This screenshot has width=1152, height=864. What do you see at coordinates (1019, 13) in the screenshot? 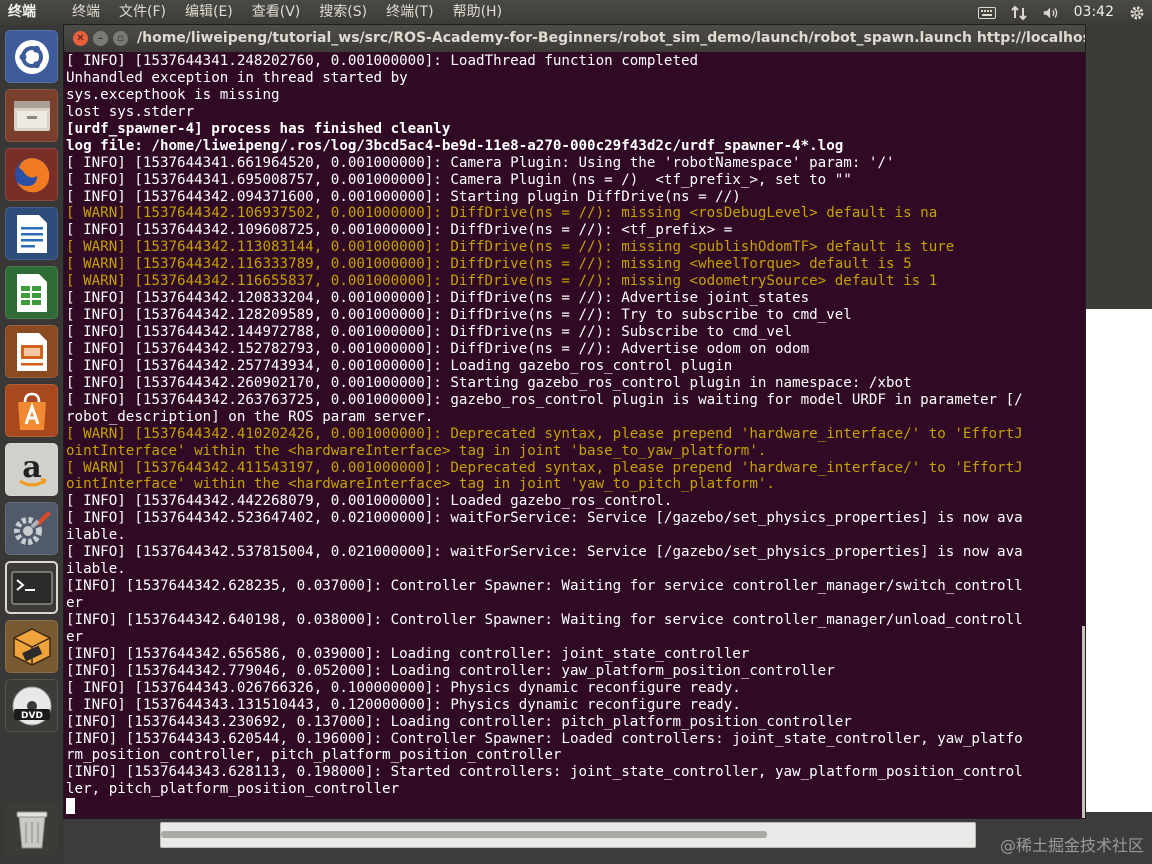
I see `network-icon` at bounding box center [1019, 13].